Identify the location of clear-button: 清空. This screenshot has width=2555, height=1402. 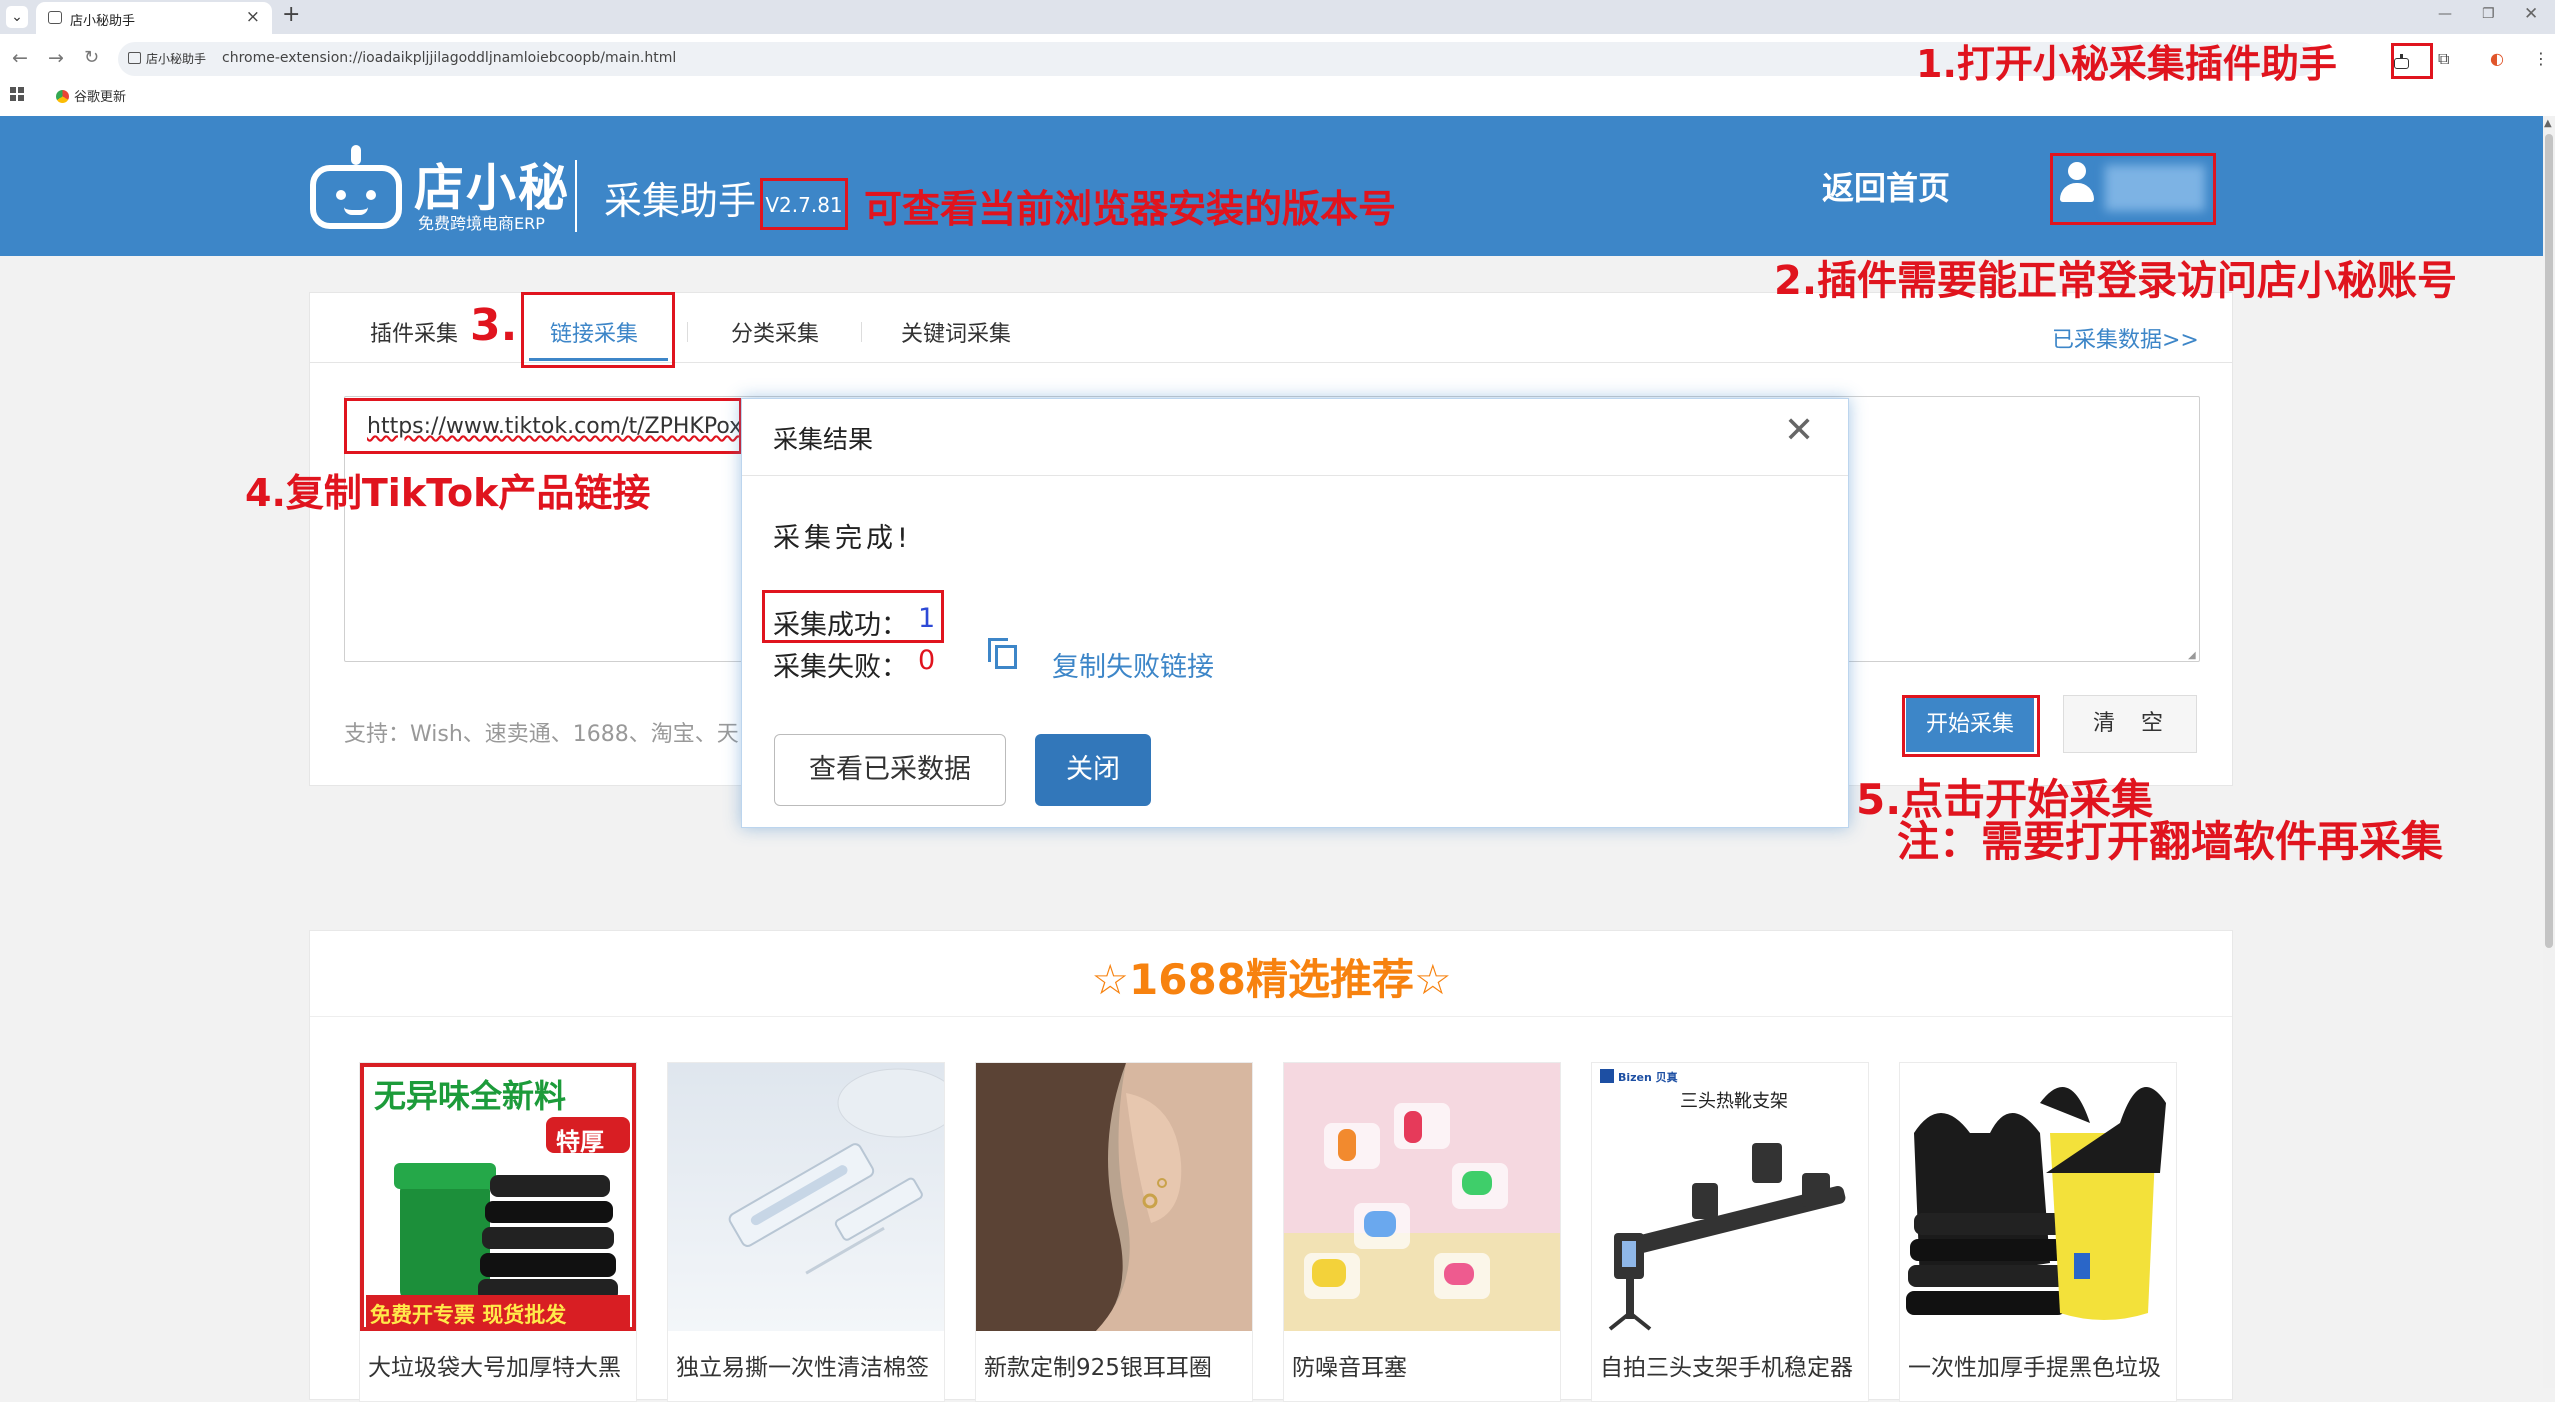
(2130, 724).